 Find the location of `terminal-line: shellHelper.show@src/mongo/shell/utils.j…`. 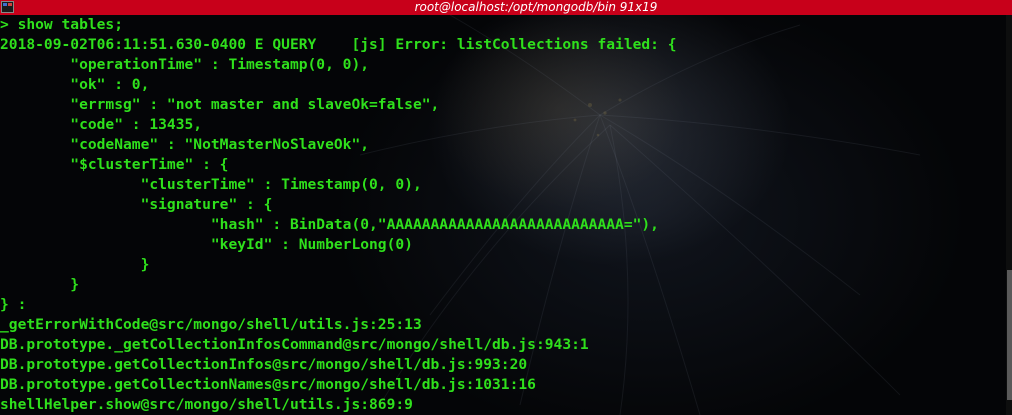

terminal-line: shellHelper.show@src/mongo/shell/utils.j… is located at coordinates (206, 404).